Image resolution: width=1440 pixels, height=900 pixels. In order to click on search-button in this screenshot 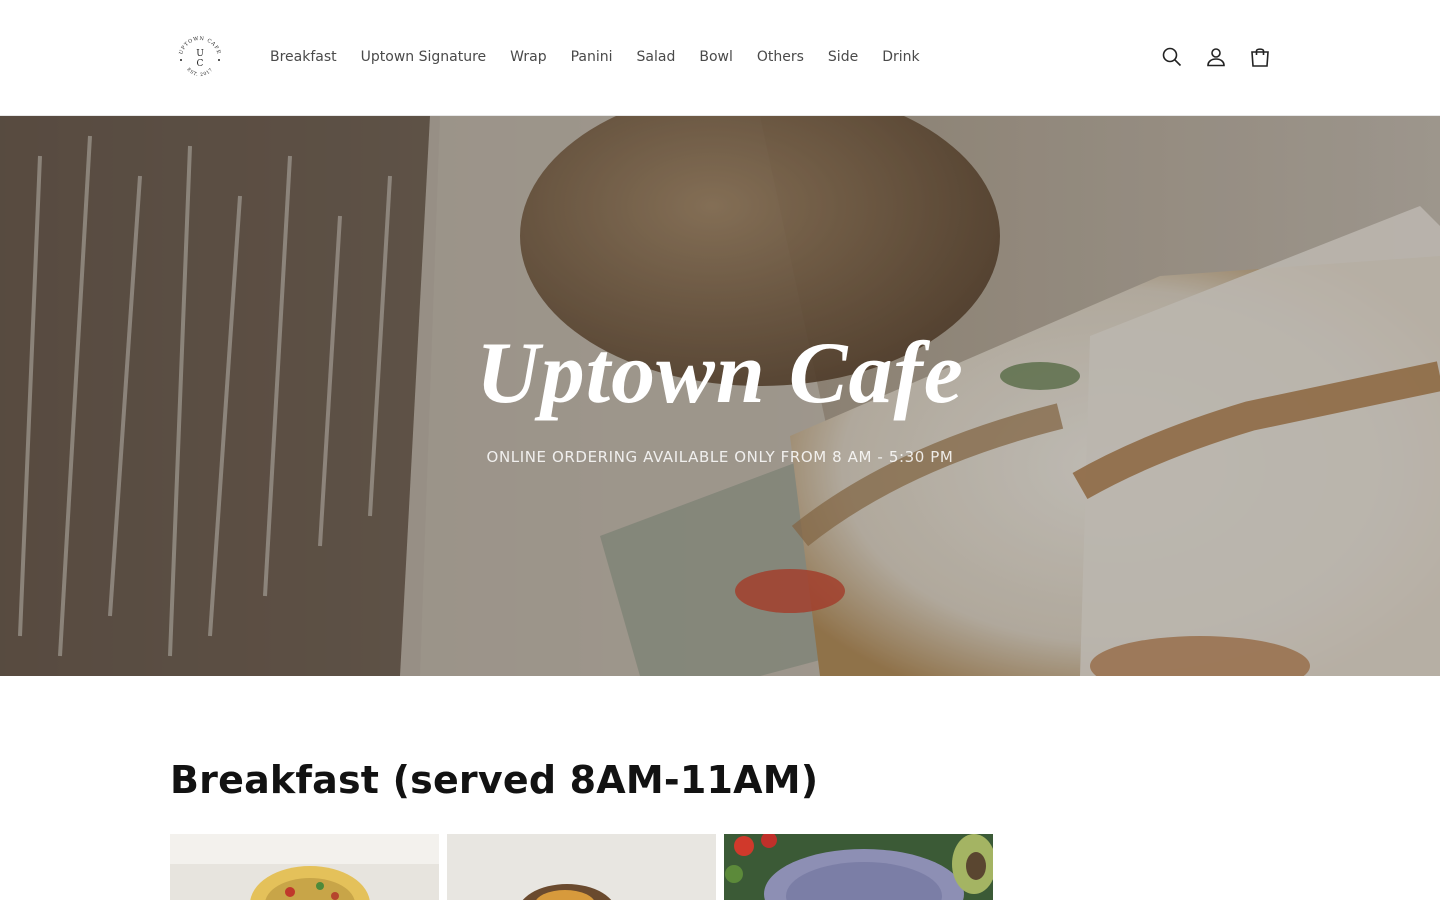, I will do `click(1172, 57)`.